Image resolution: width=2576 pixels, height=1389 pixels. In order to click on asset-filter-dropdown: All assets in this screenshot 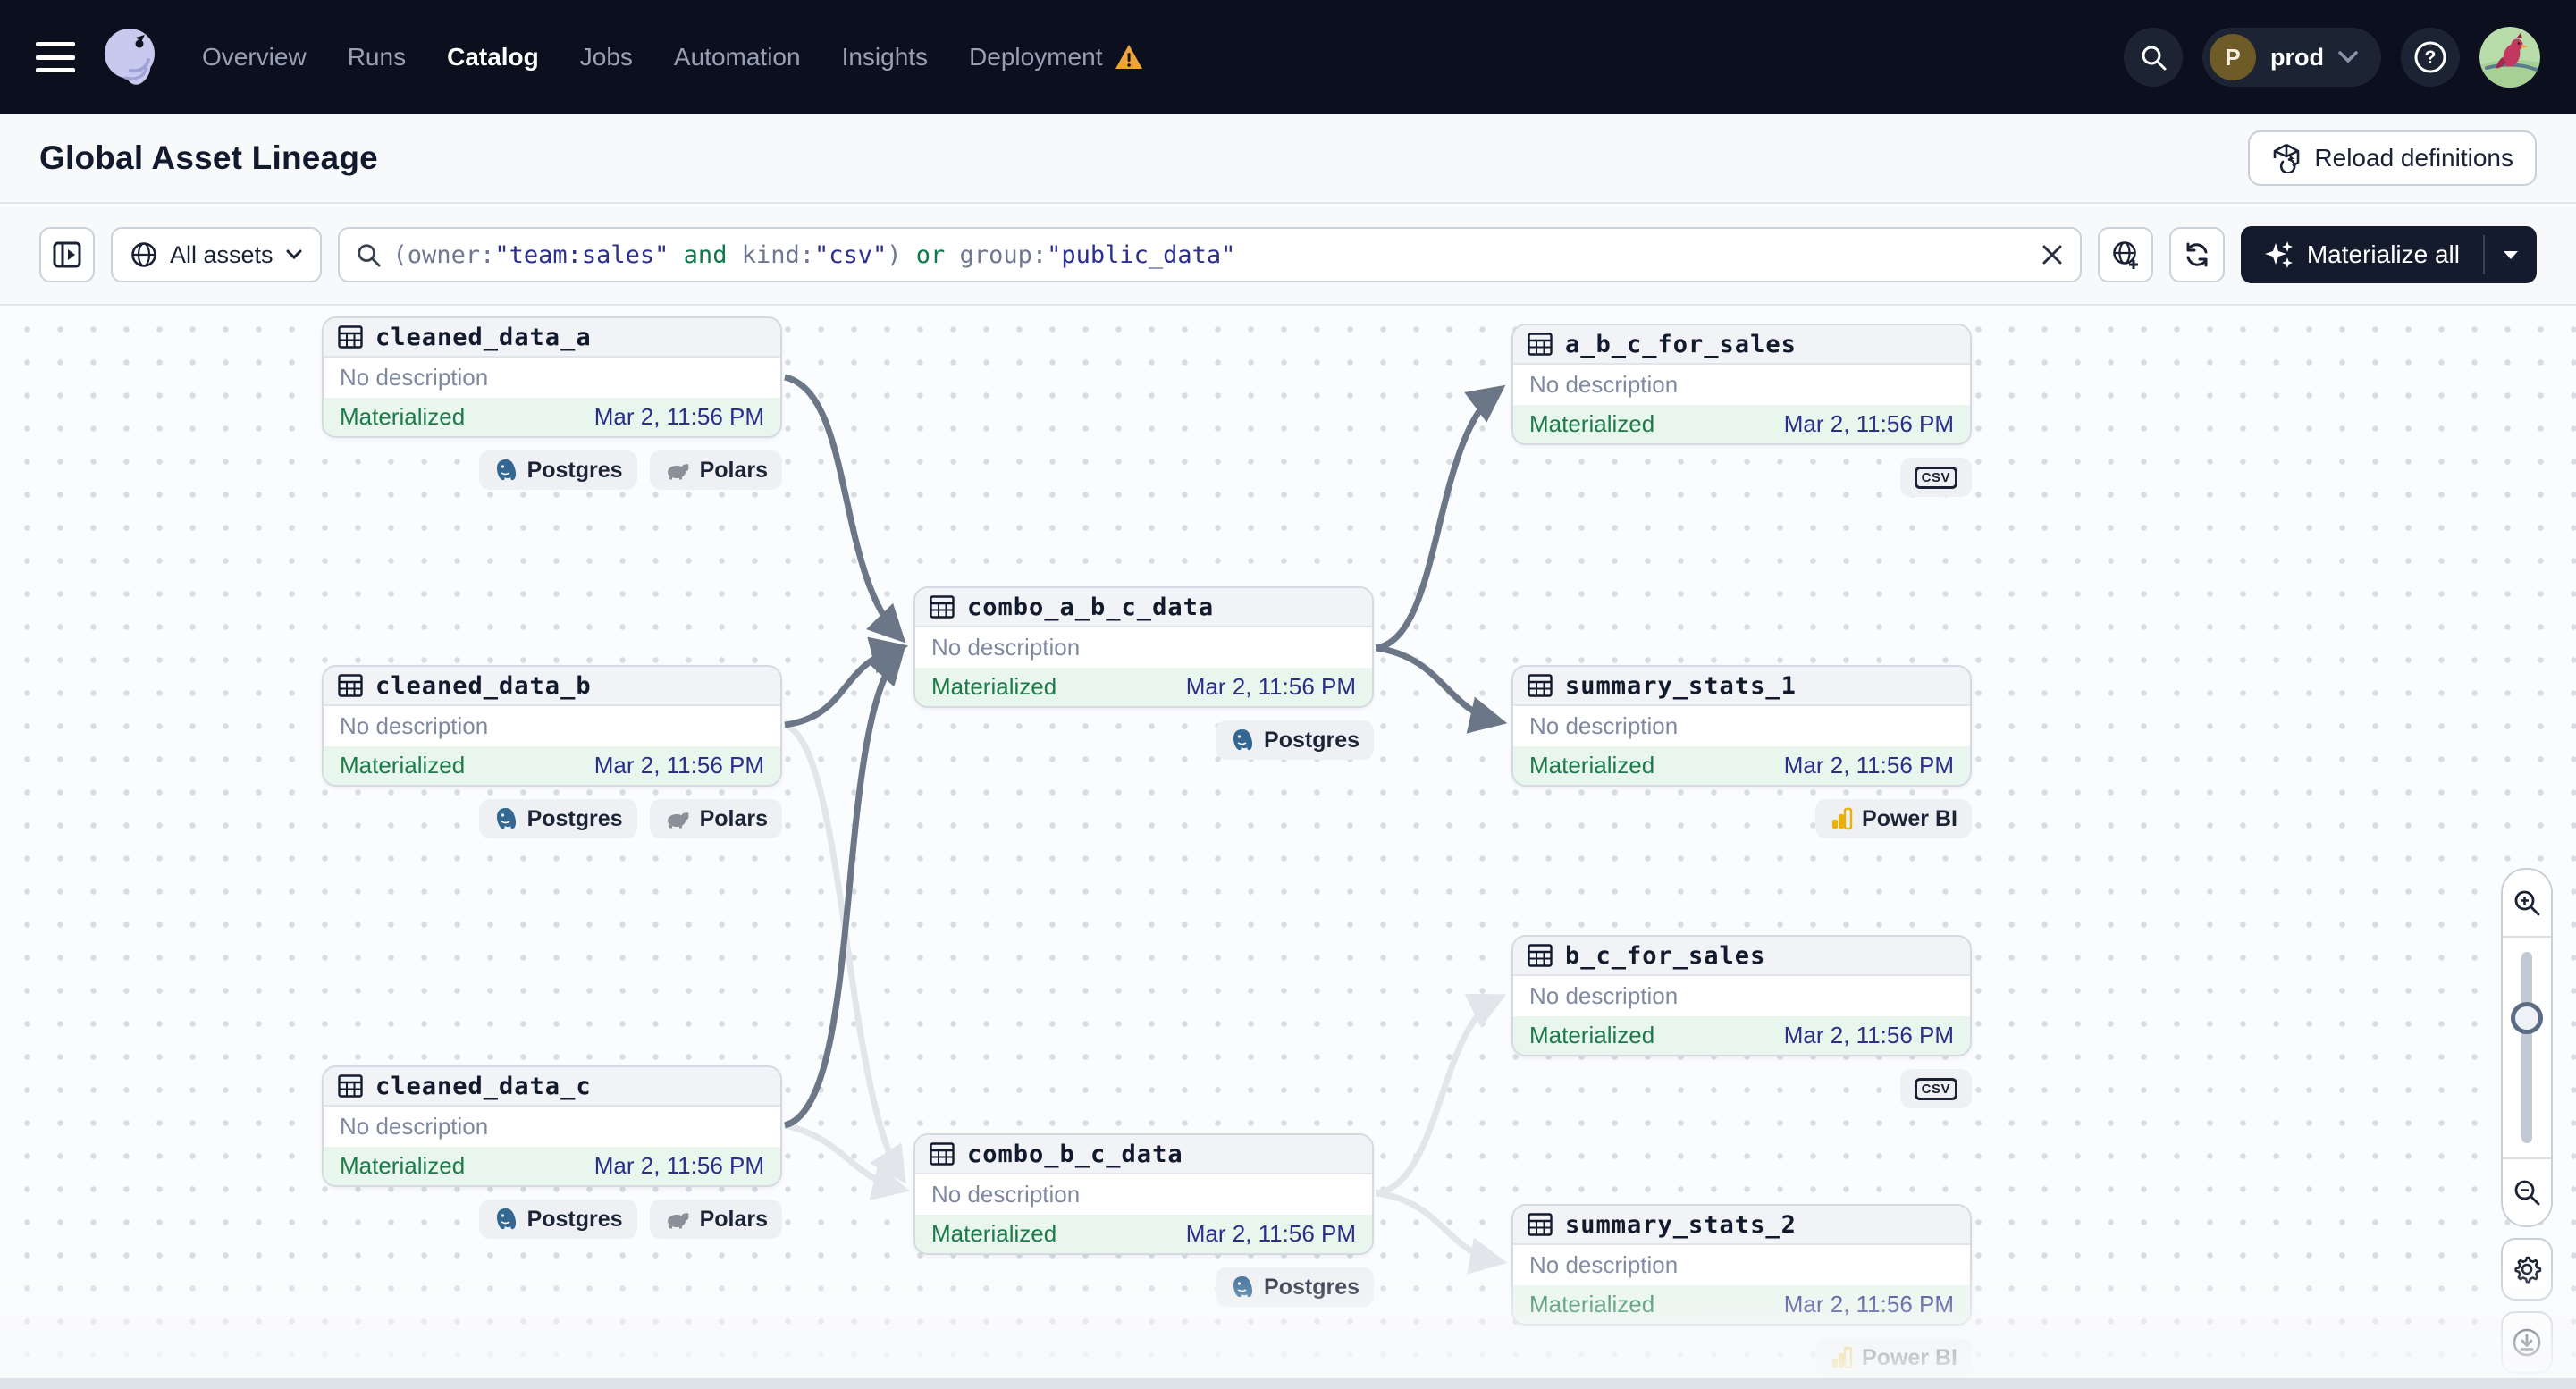, I will do `click(217, 254)`.